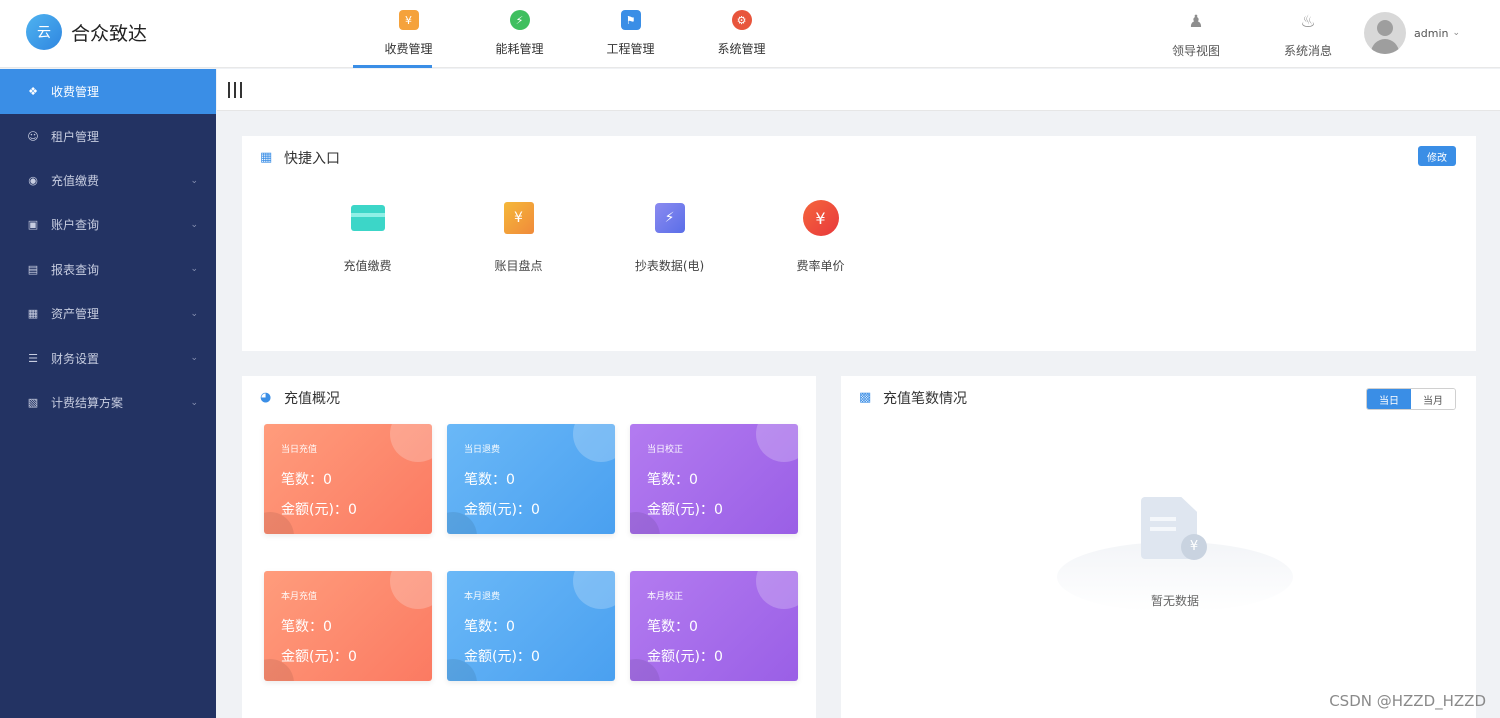  Describe the element at coordinates (75, 225) in the screenshot. I see `sidebar-item-label: 账户查询` at that location.